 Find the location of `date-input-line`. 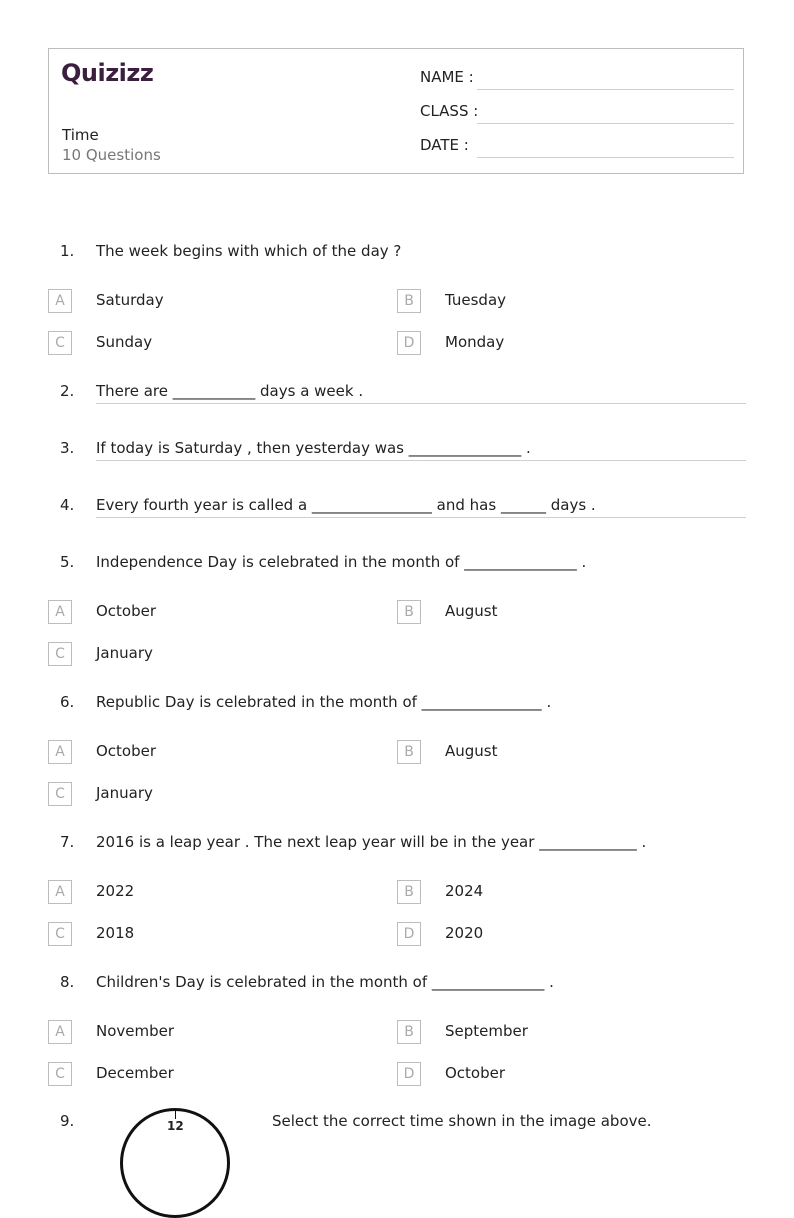

date-input-line is located at coordinates (605, 157).